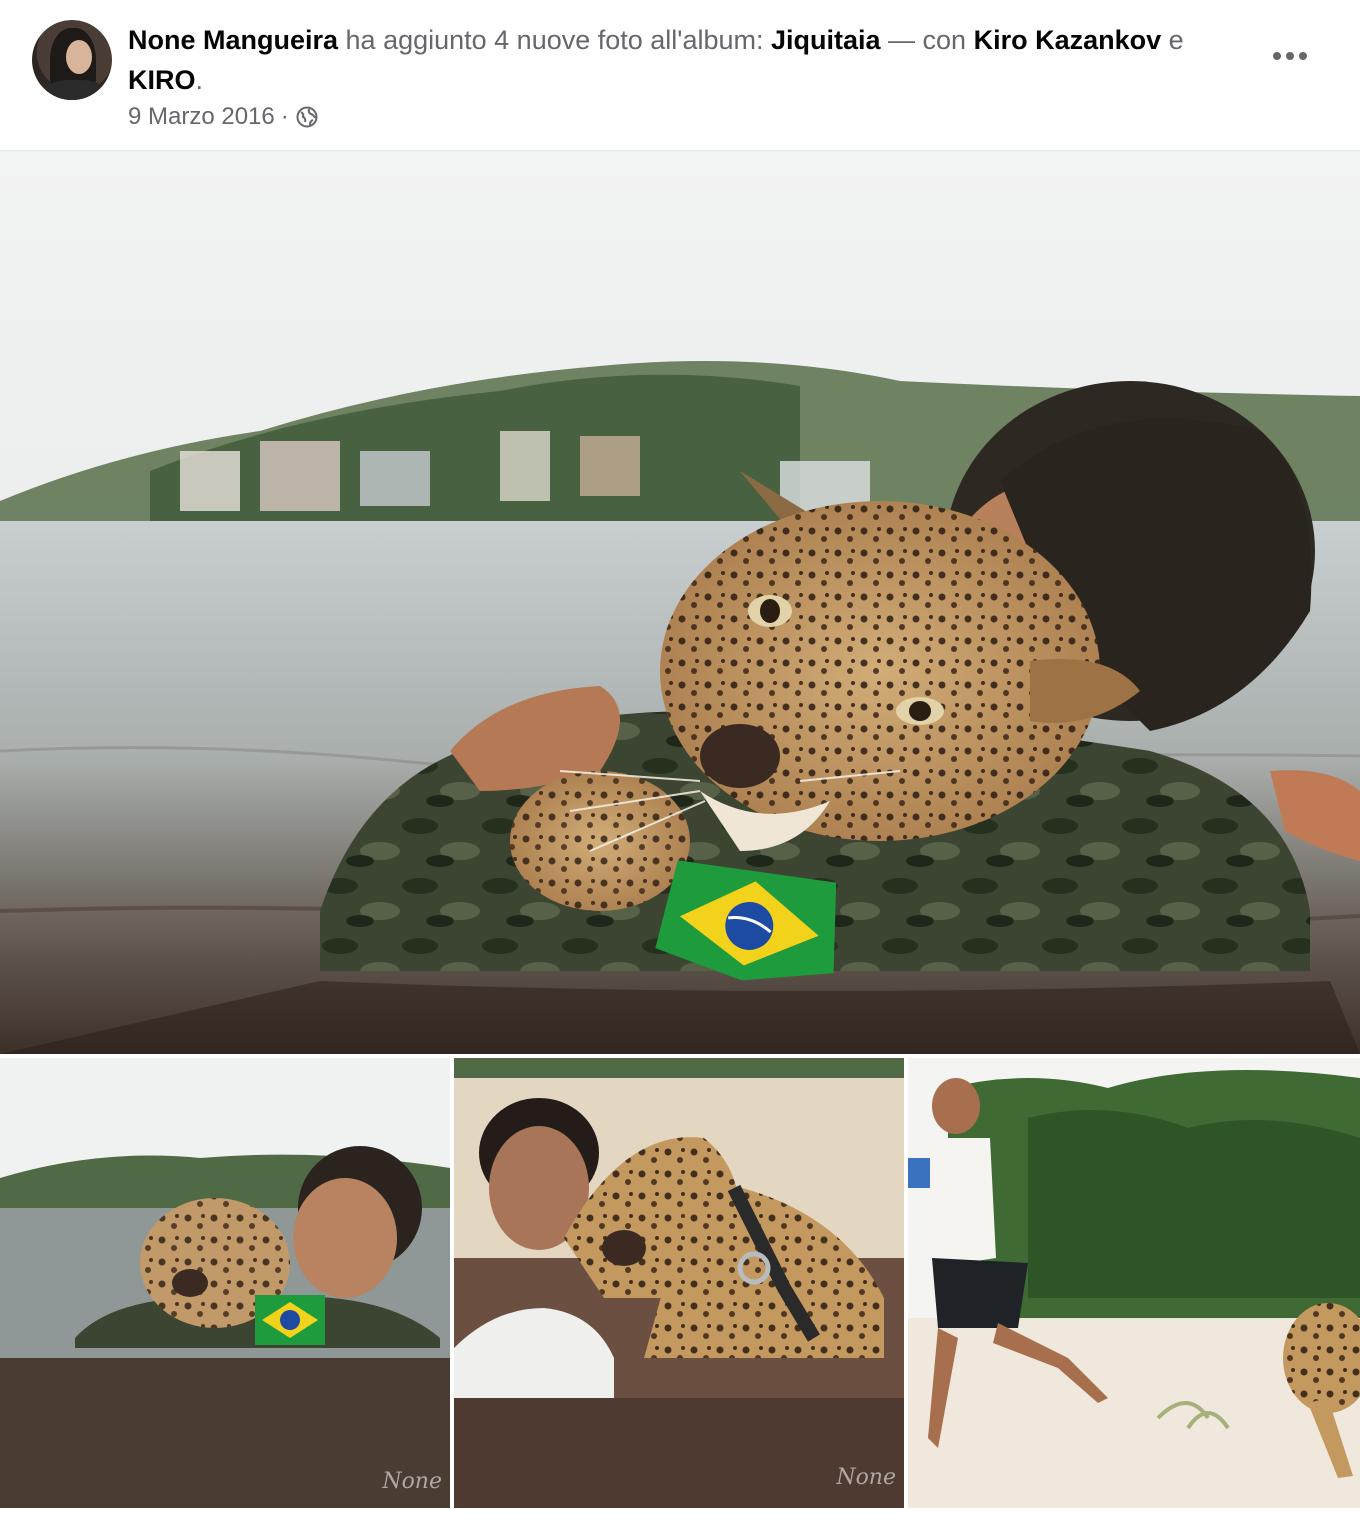 This screenshot has width=1360, height=1526. What do you see at coordinates (679, 1283) in the screenshot?
I see `album-photo-2: None` at bounding box center [679, 1283].